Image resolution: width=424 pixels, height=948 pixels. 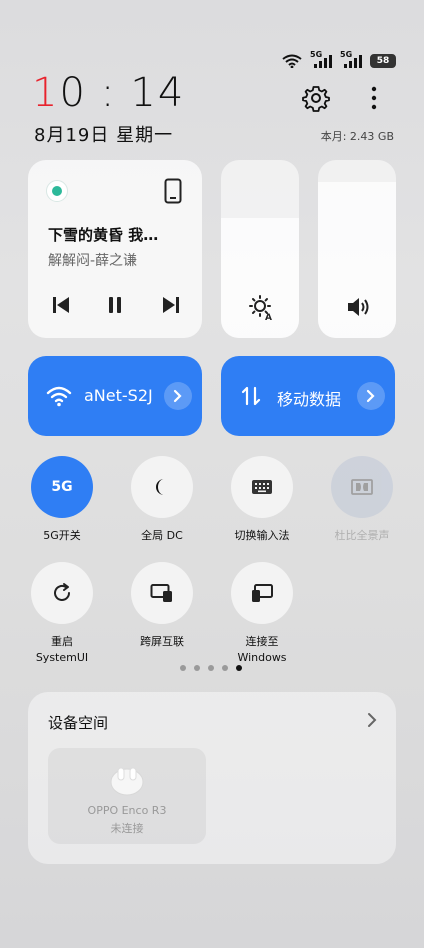 I want to click on mobile-data-toggle: 移动数据, so click(x=308, y=396).